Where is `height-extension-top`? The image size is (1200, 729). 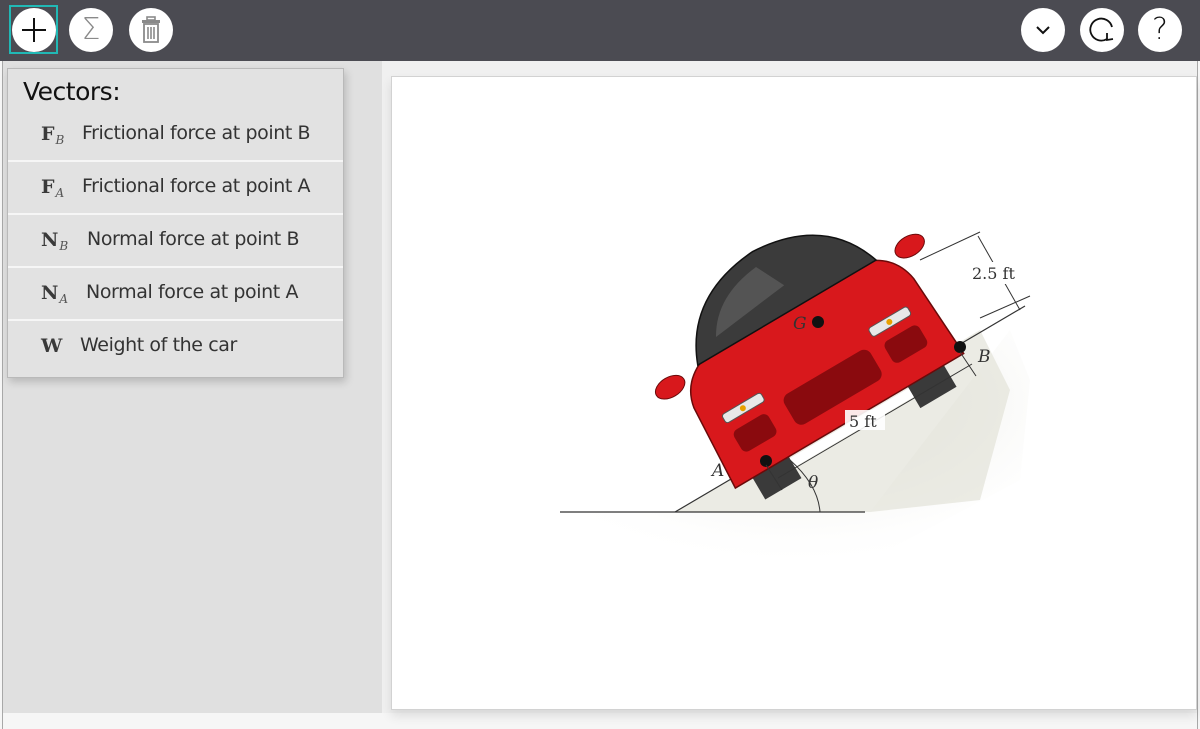
height-extension-top is located at coordinates (950, 246).